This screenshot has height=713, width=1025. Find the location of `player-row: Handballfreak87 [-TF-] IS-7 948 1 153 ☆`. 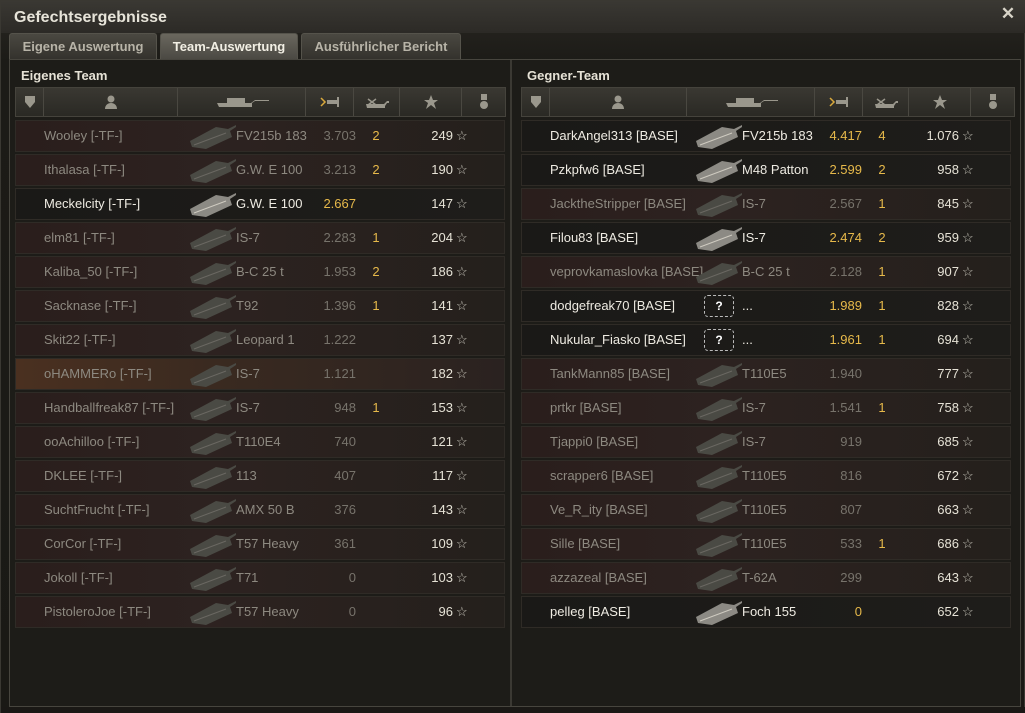

player-row: Handballfreak87 [-TF-] IS-7 948 1 153 ☆ is located at coordinates (260, 408).